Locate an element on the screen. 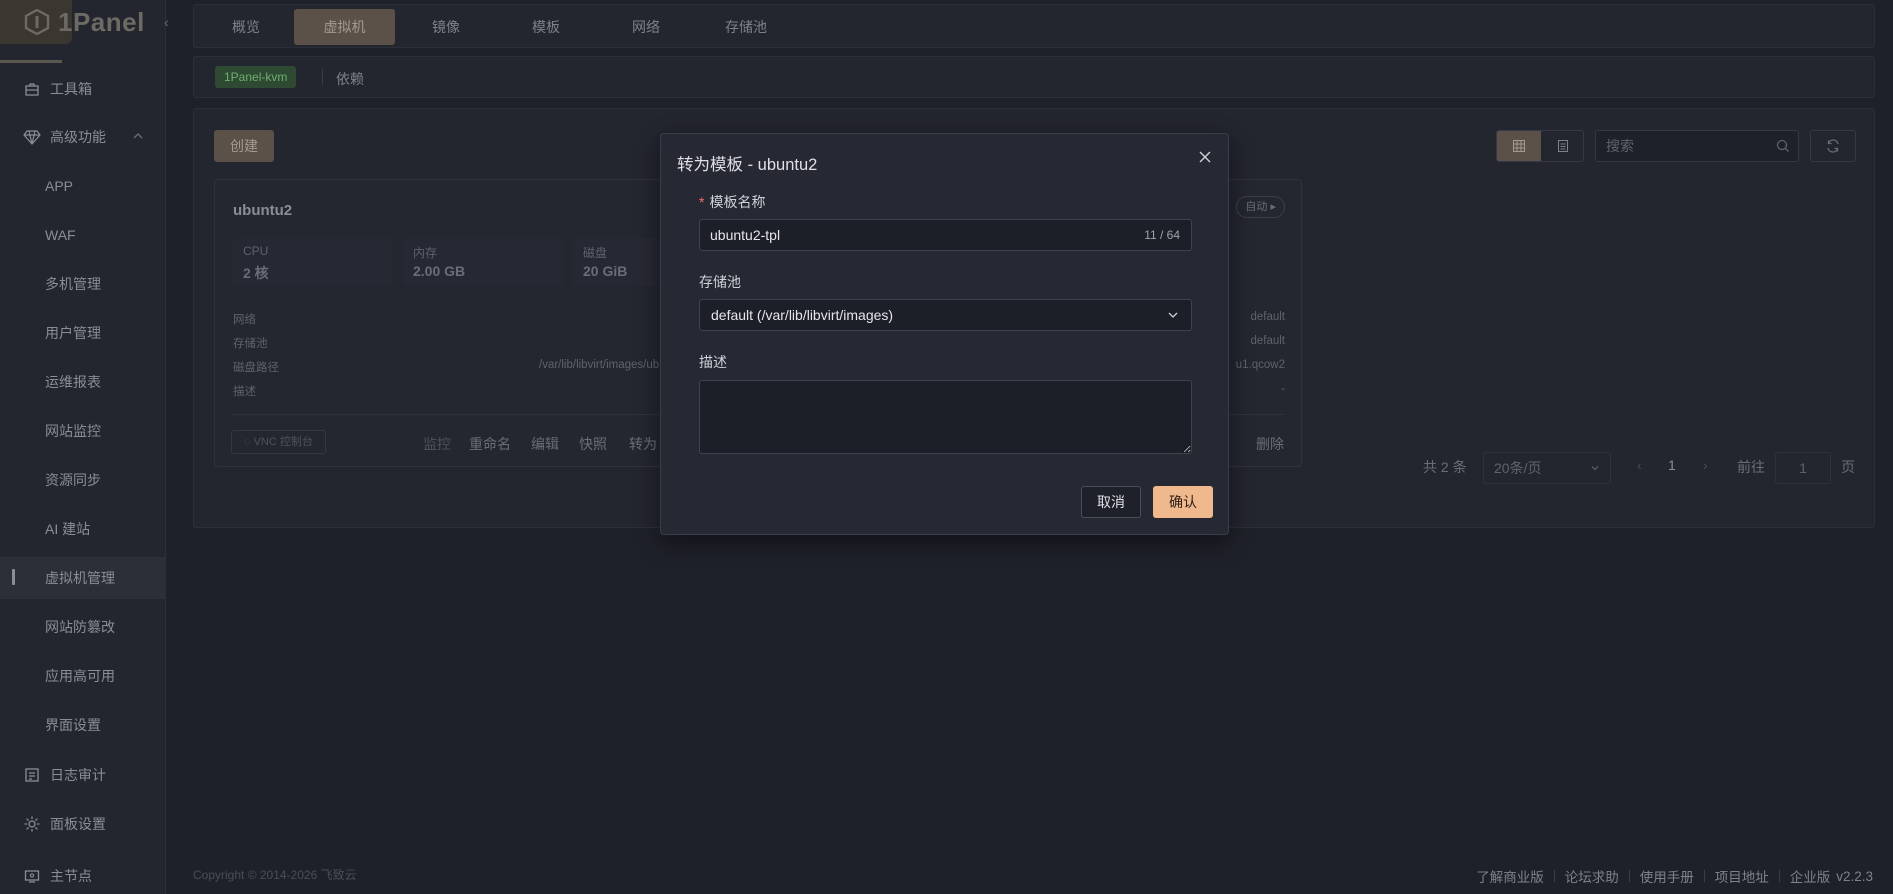 The width and height of the screenshot is (1893, 894). sidebar-item-label: WAF is located at coordinates (60, 235).